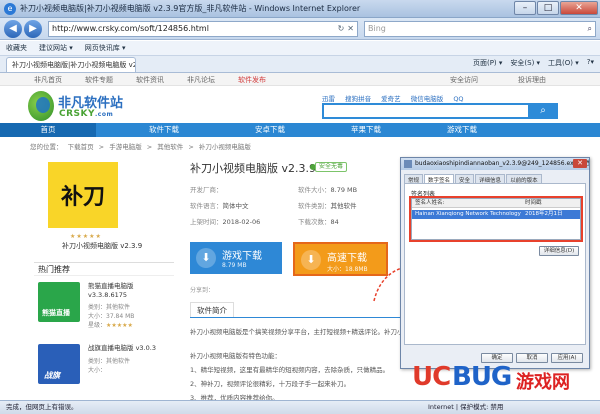 Image resolution: width=600 pixels, height=414 pixels. I want to click on mainnav-home: 首页, so click(48, 130).